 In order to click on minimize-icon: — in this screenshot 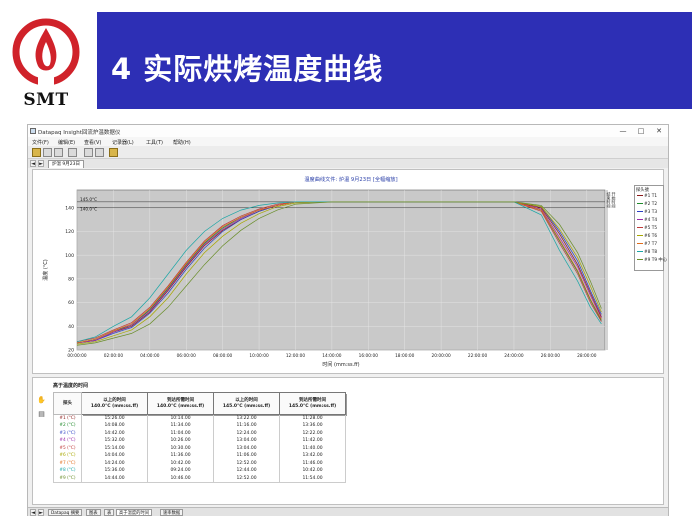, I will do `click(623, 131)`.